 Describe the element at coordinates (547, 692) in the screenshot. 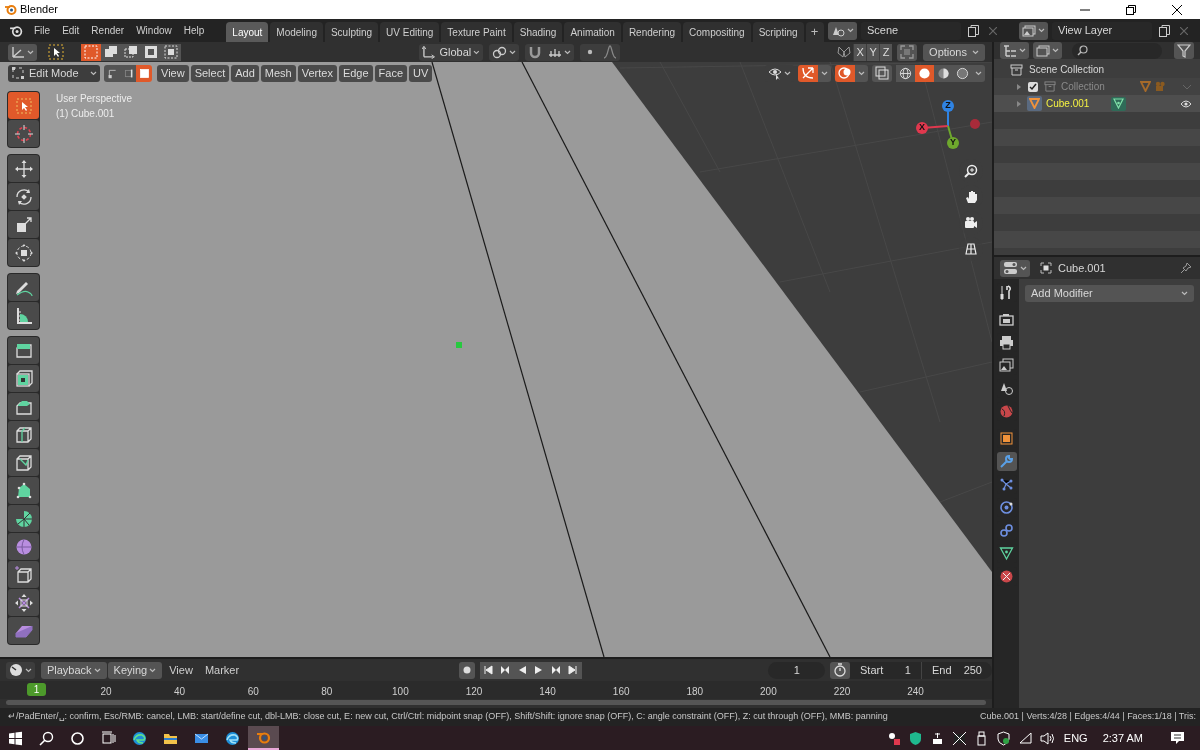

I see `frame-number: 140` at that location.